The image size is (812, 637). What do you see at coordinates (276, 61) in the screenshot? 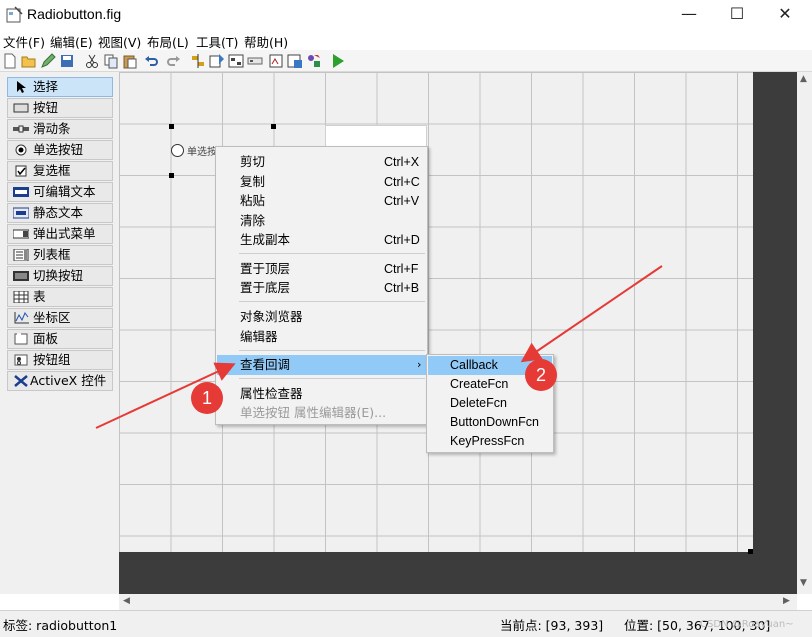
I see `mfile-editor-icon` at bounding box center [276, 61].